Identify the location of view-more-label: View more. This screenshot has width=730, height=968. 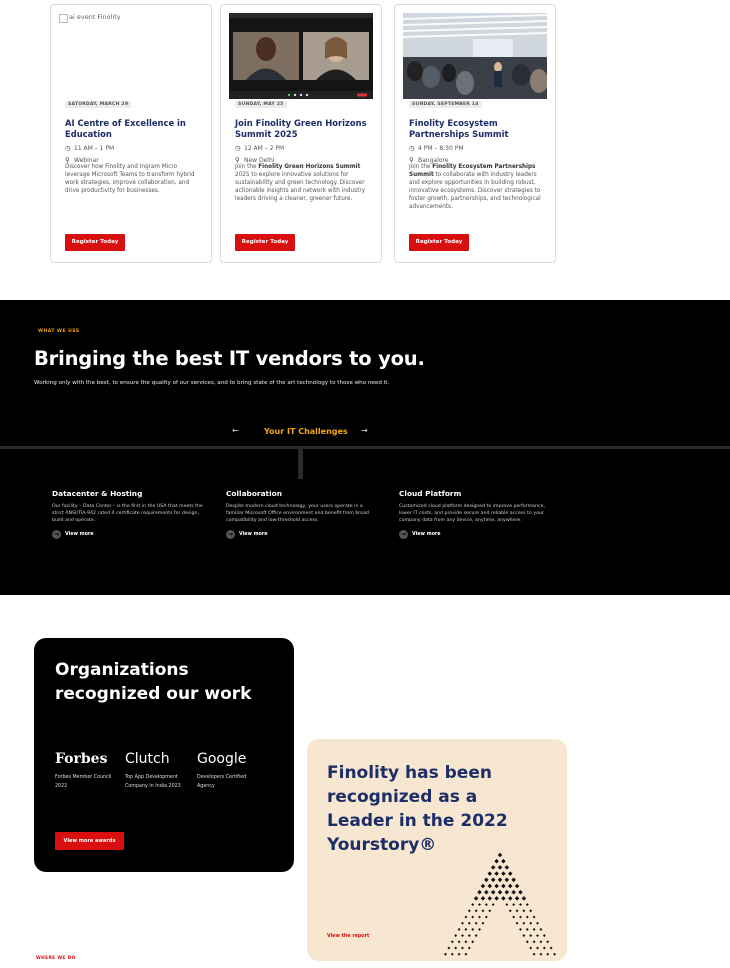
(426, 534).